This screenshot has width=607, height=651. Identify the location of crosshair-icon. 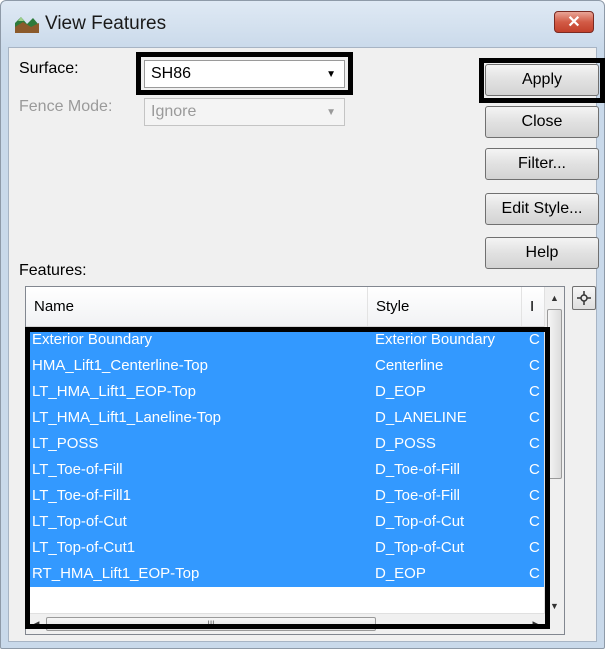
(584, 298).